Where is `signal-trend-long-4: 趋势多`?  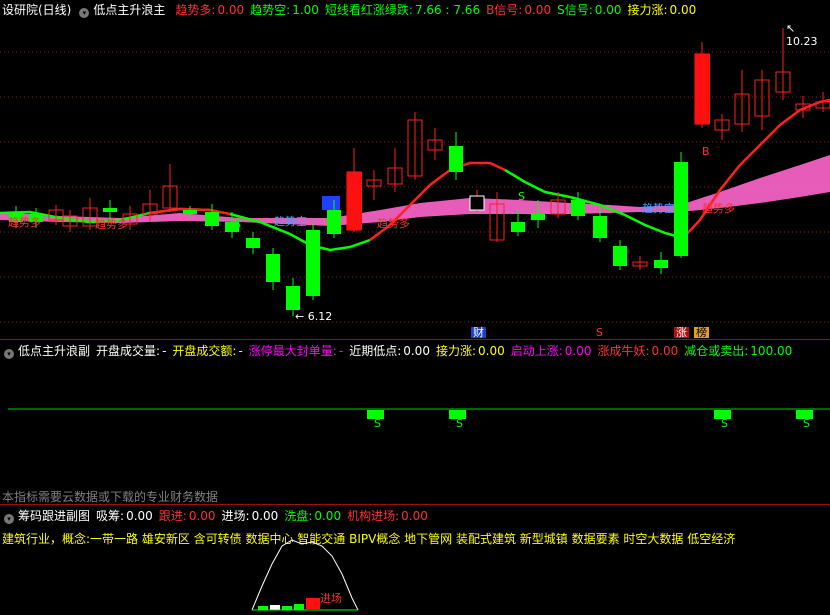 signal-trend-long-4: 趋势多 is located at coordinates (718, 208).